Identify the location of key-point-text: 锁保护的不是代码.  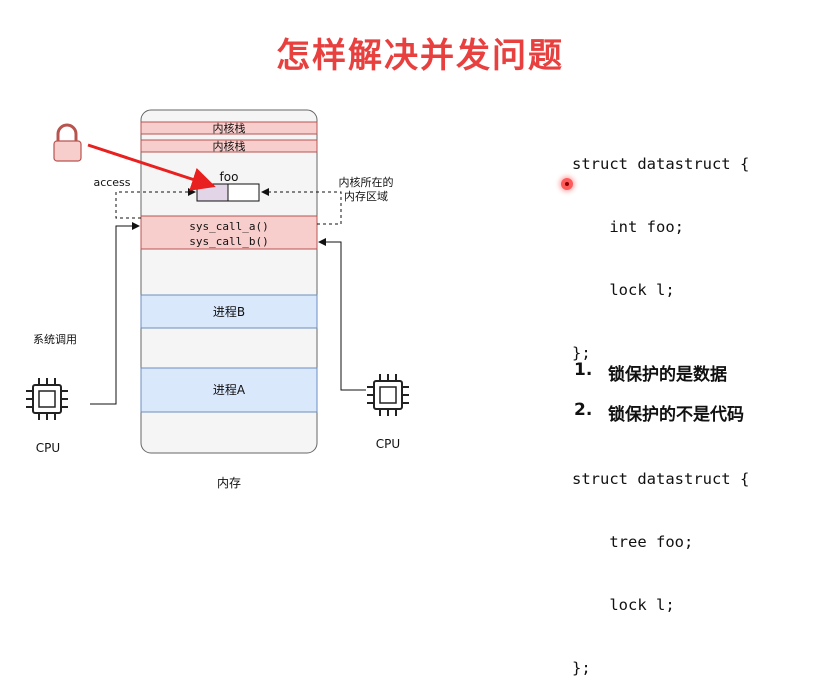
(676, 415).